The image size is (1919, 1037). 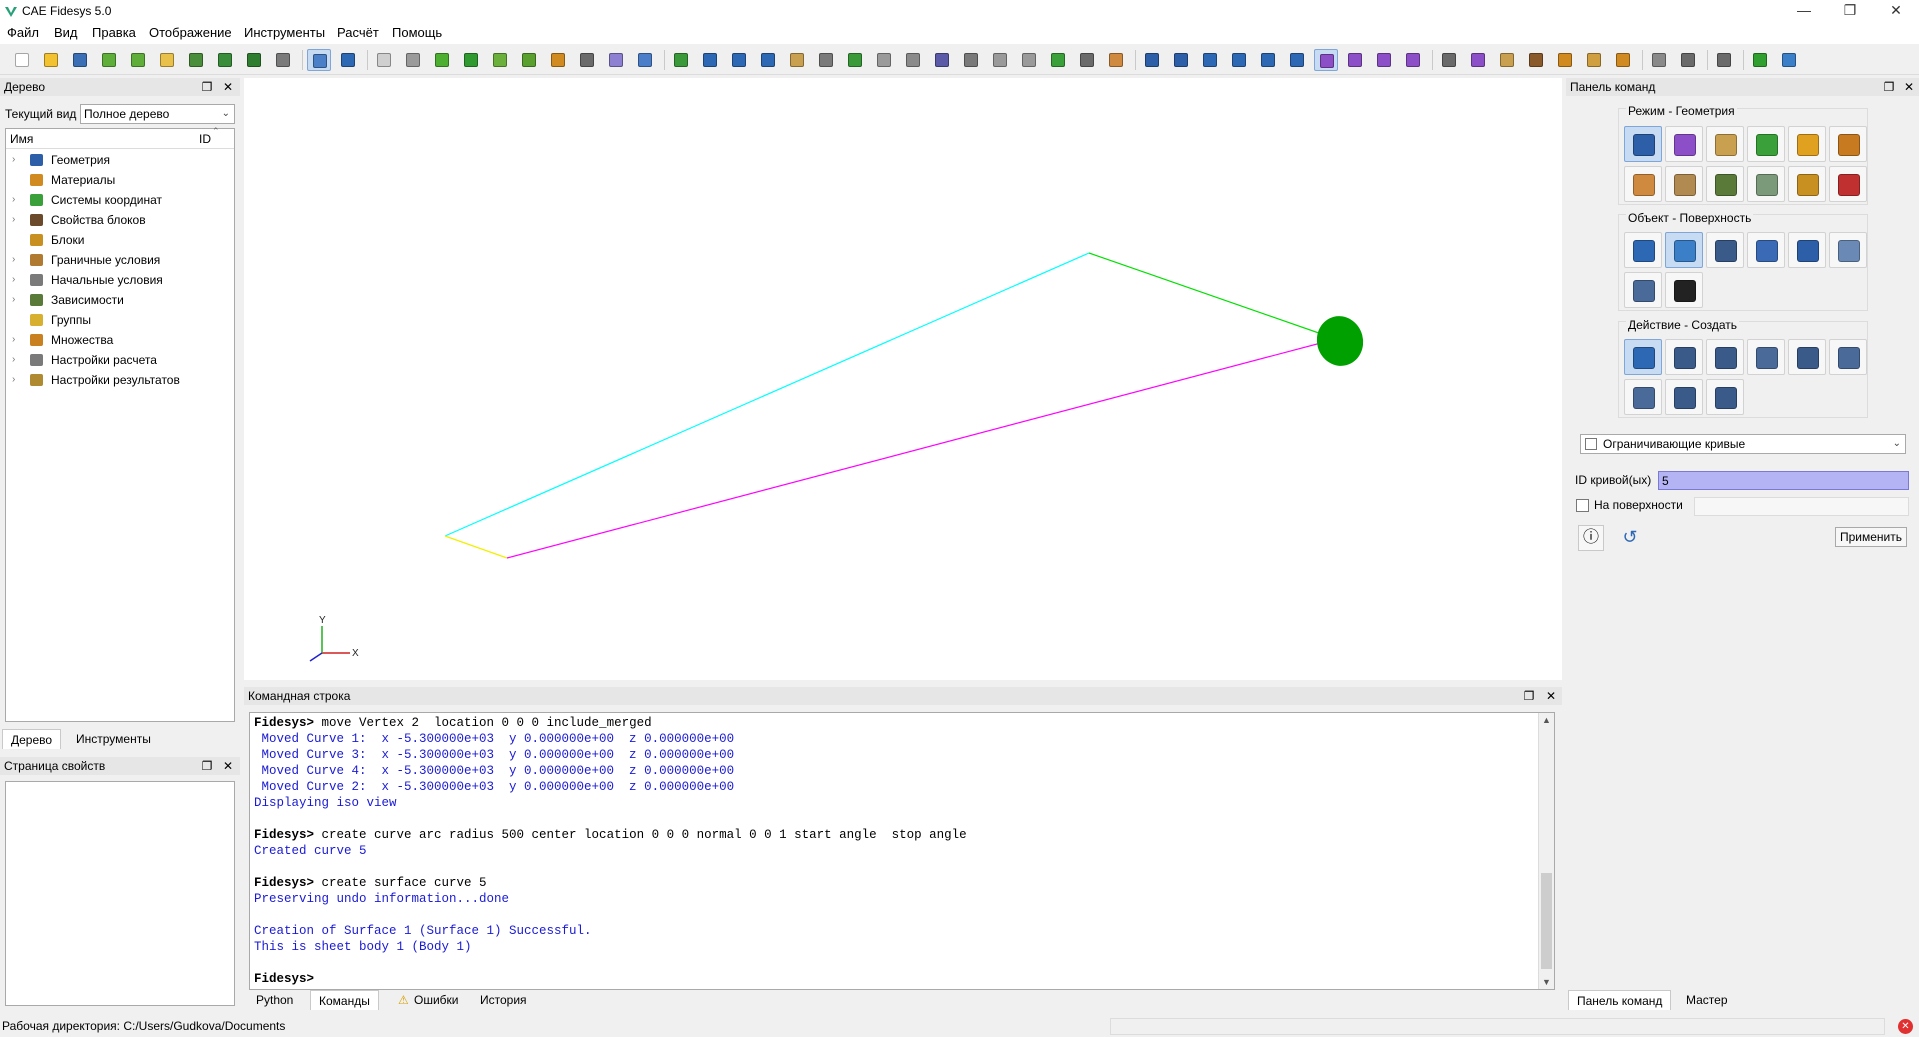 I want to click on volume-group-icon, so click(x=1152, y=60).